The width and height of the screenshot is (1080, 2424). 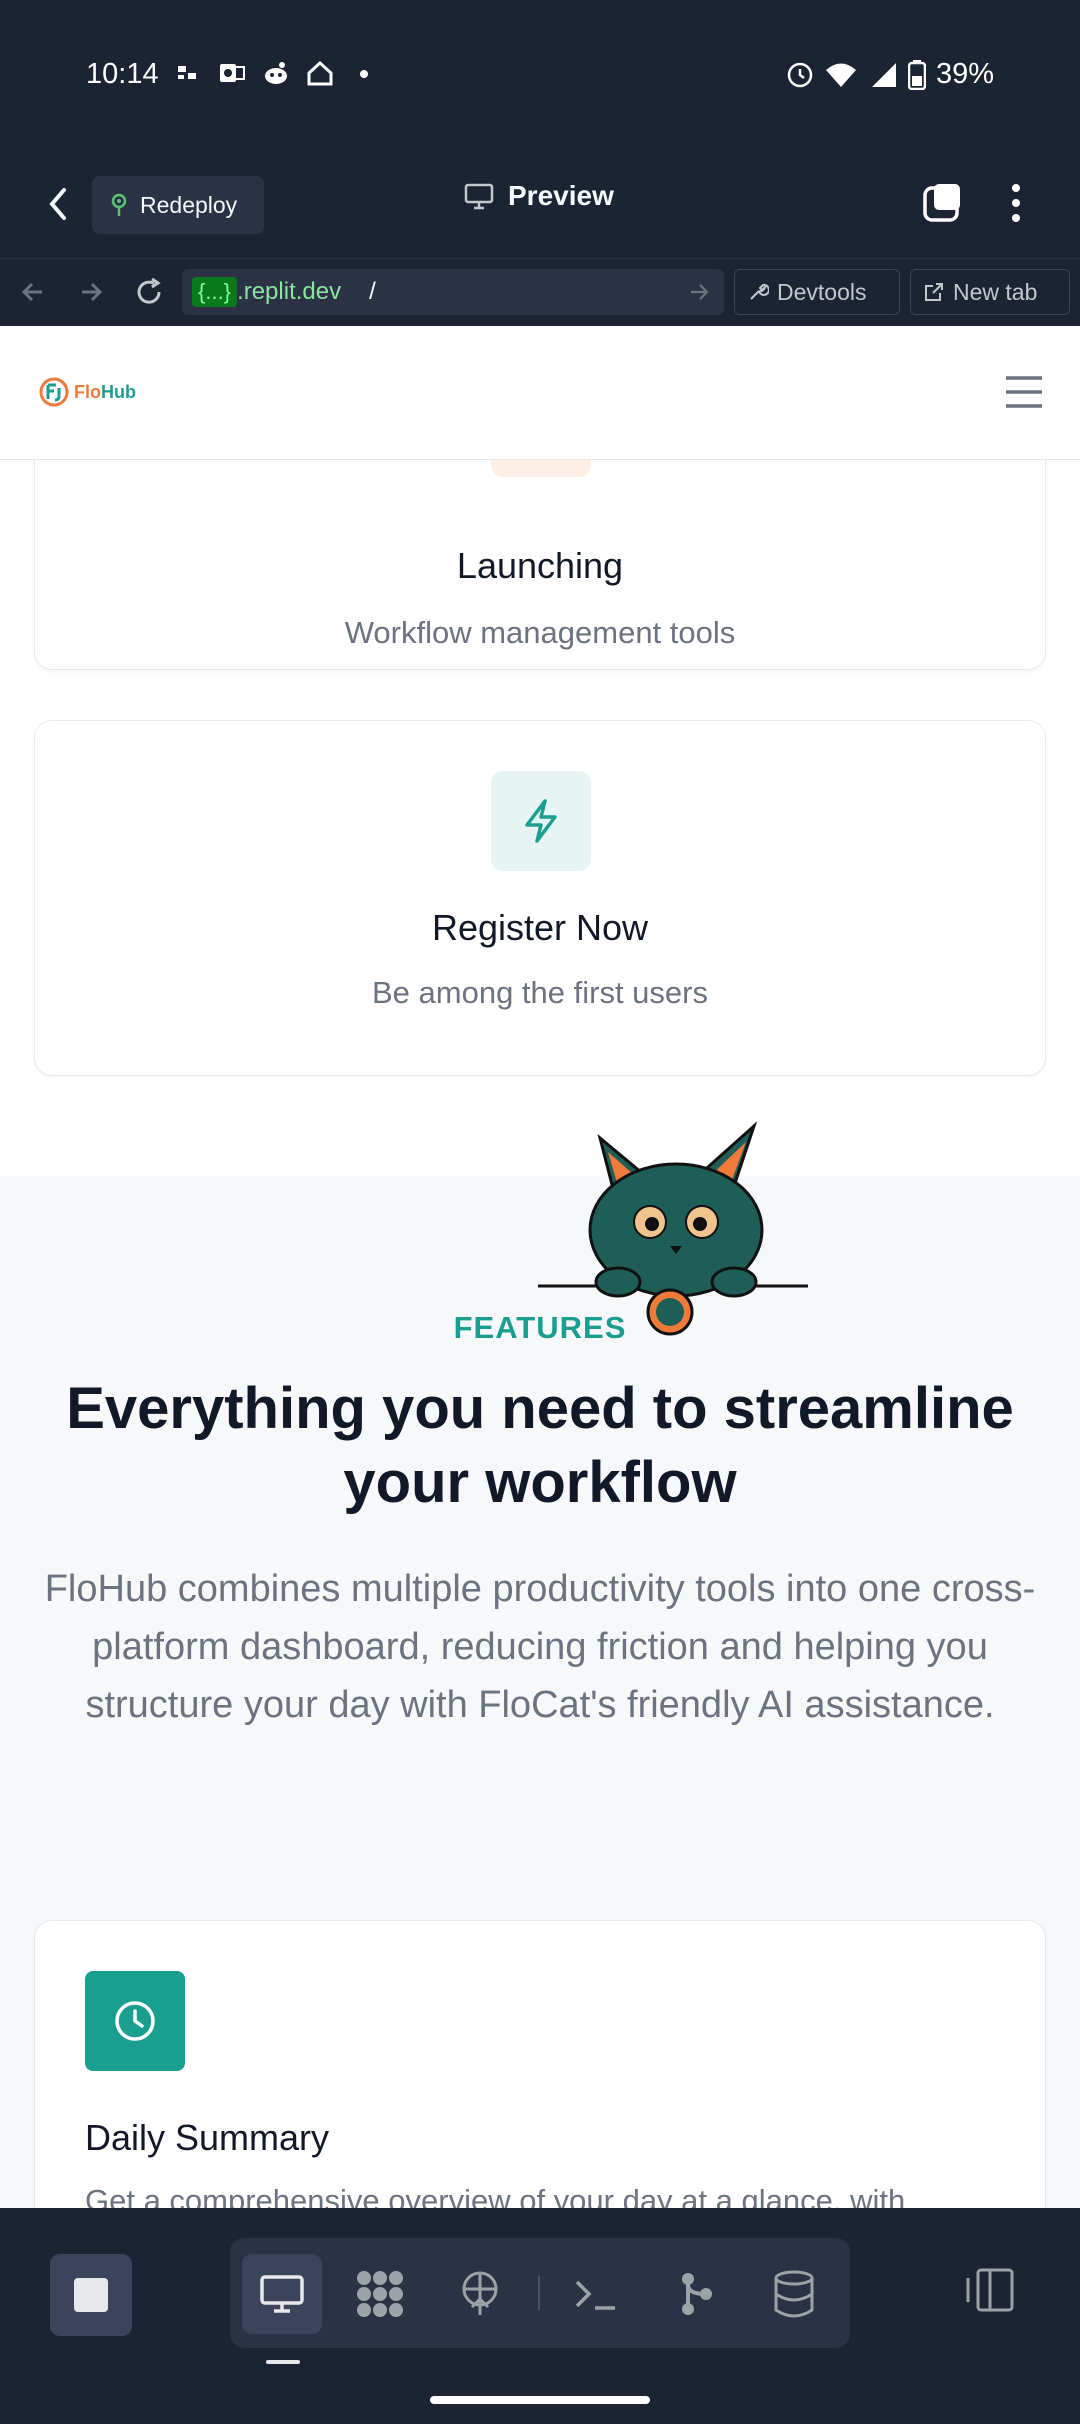 What do you see at coordinates (187, 72) in the screenshot?
I see `signal-app-icon` at bounding box center [187, 72].